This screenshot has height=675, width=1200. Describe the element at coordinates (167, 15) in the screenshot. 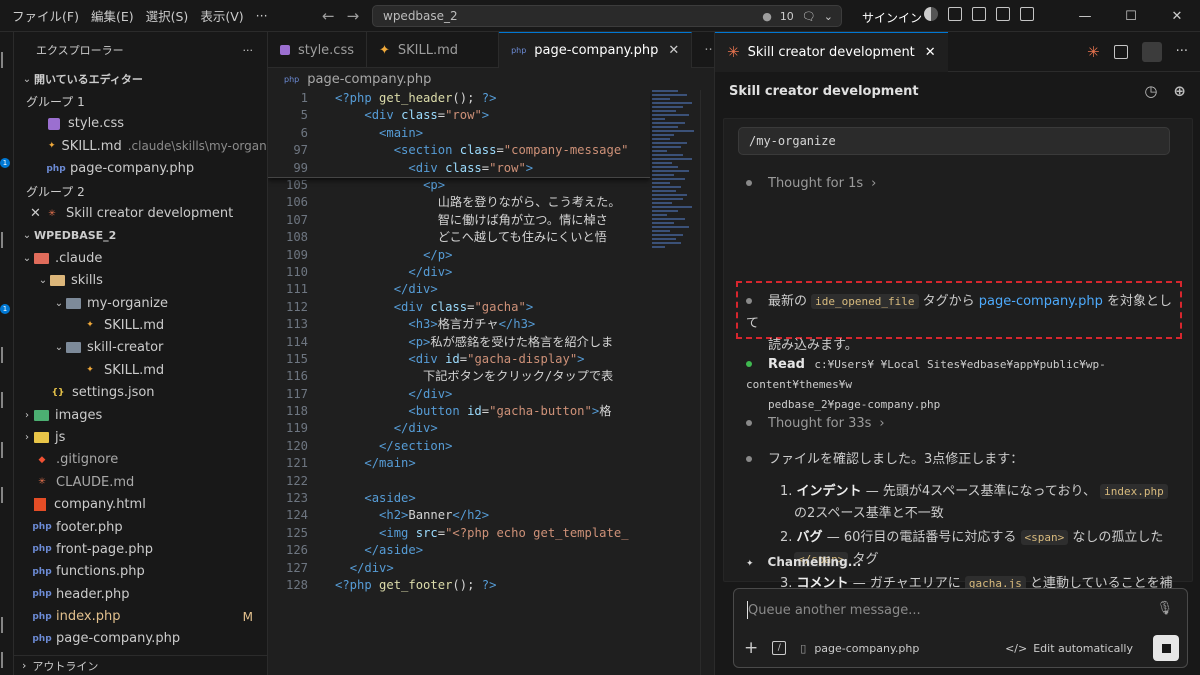

I see `menu-selection: 選択(S)` at that location.